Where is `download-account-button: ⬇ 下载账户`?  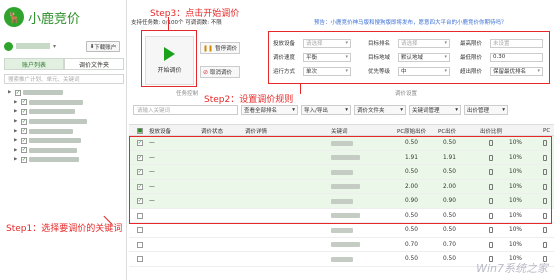 download-account-button: ⬇ 下载账户 is located at coordinates (103, 46).